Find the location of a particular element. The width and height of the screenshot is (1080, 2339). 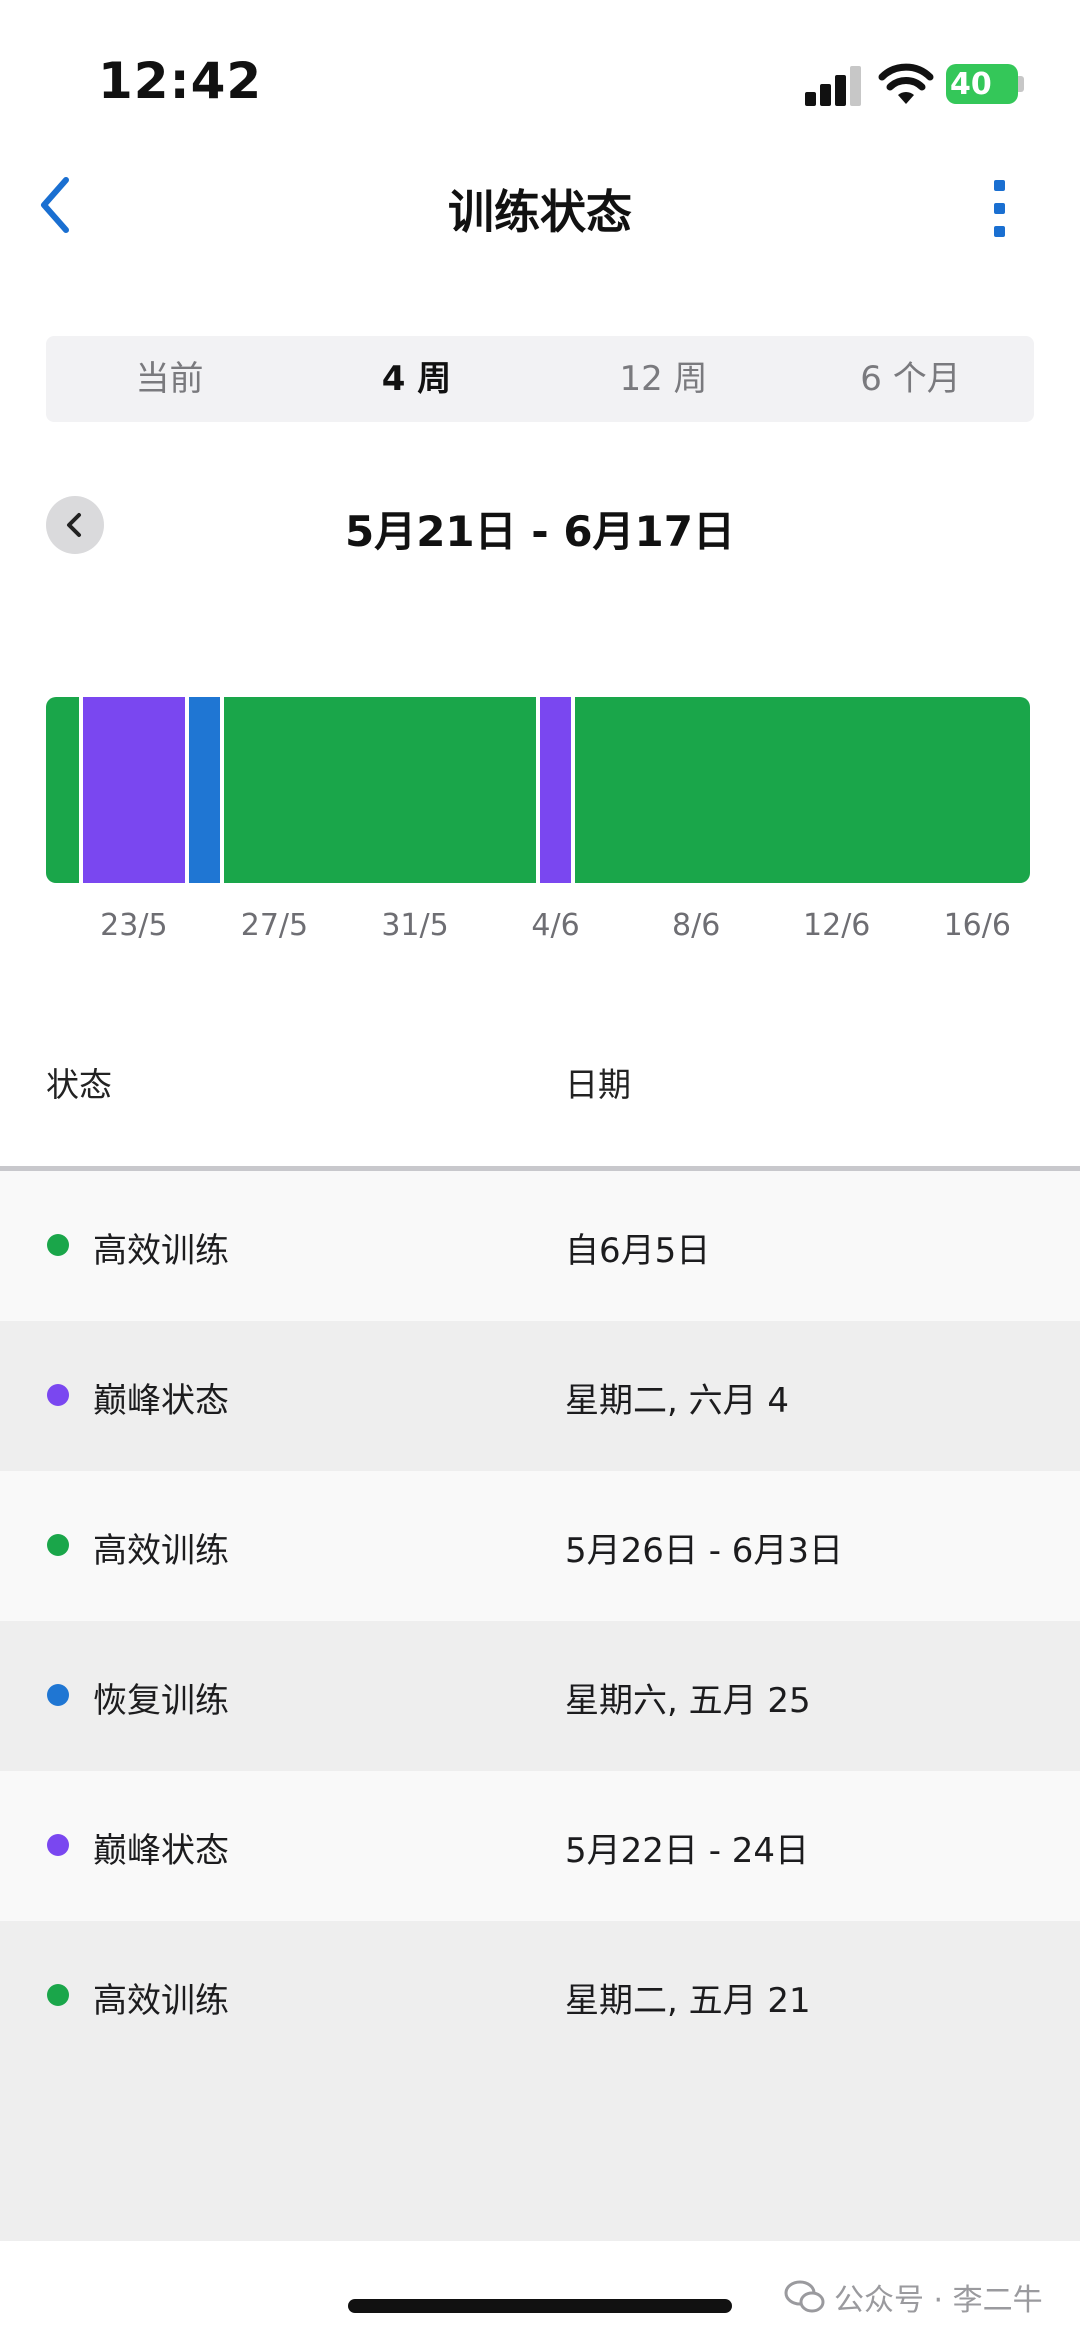

x-tick-label: 31/5 is located at coordinates (415, 925).